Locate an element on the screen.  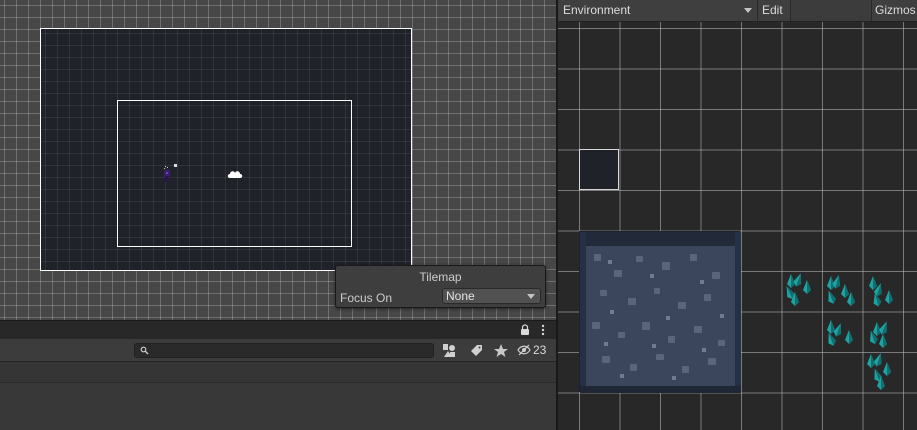
lock-icon is located at coordinates (525, 330).